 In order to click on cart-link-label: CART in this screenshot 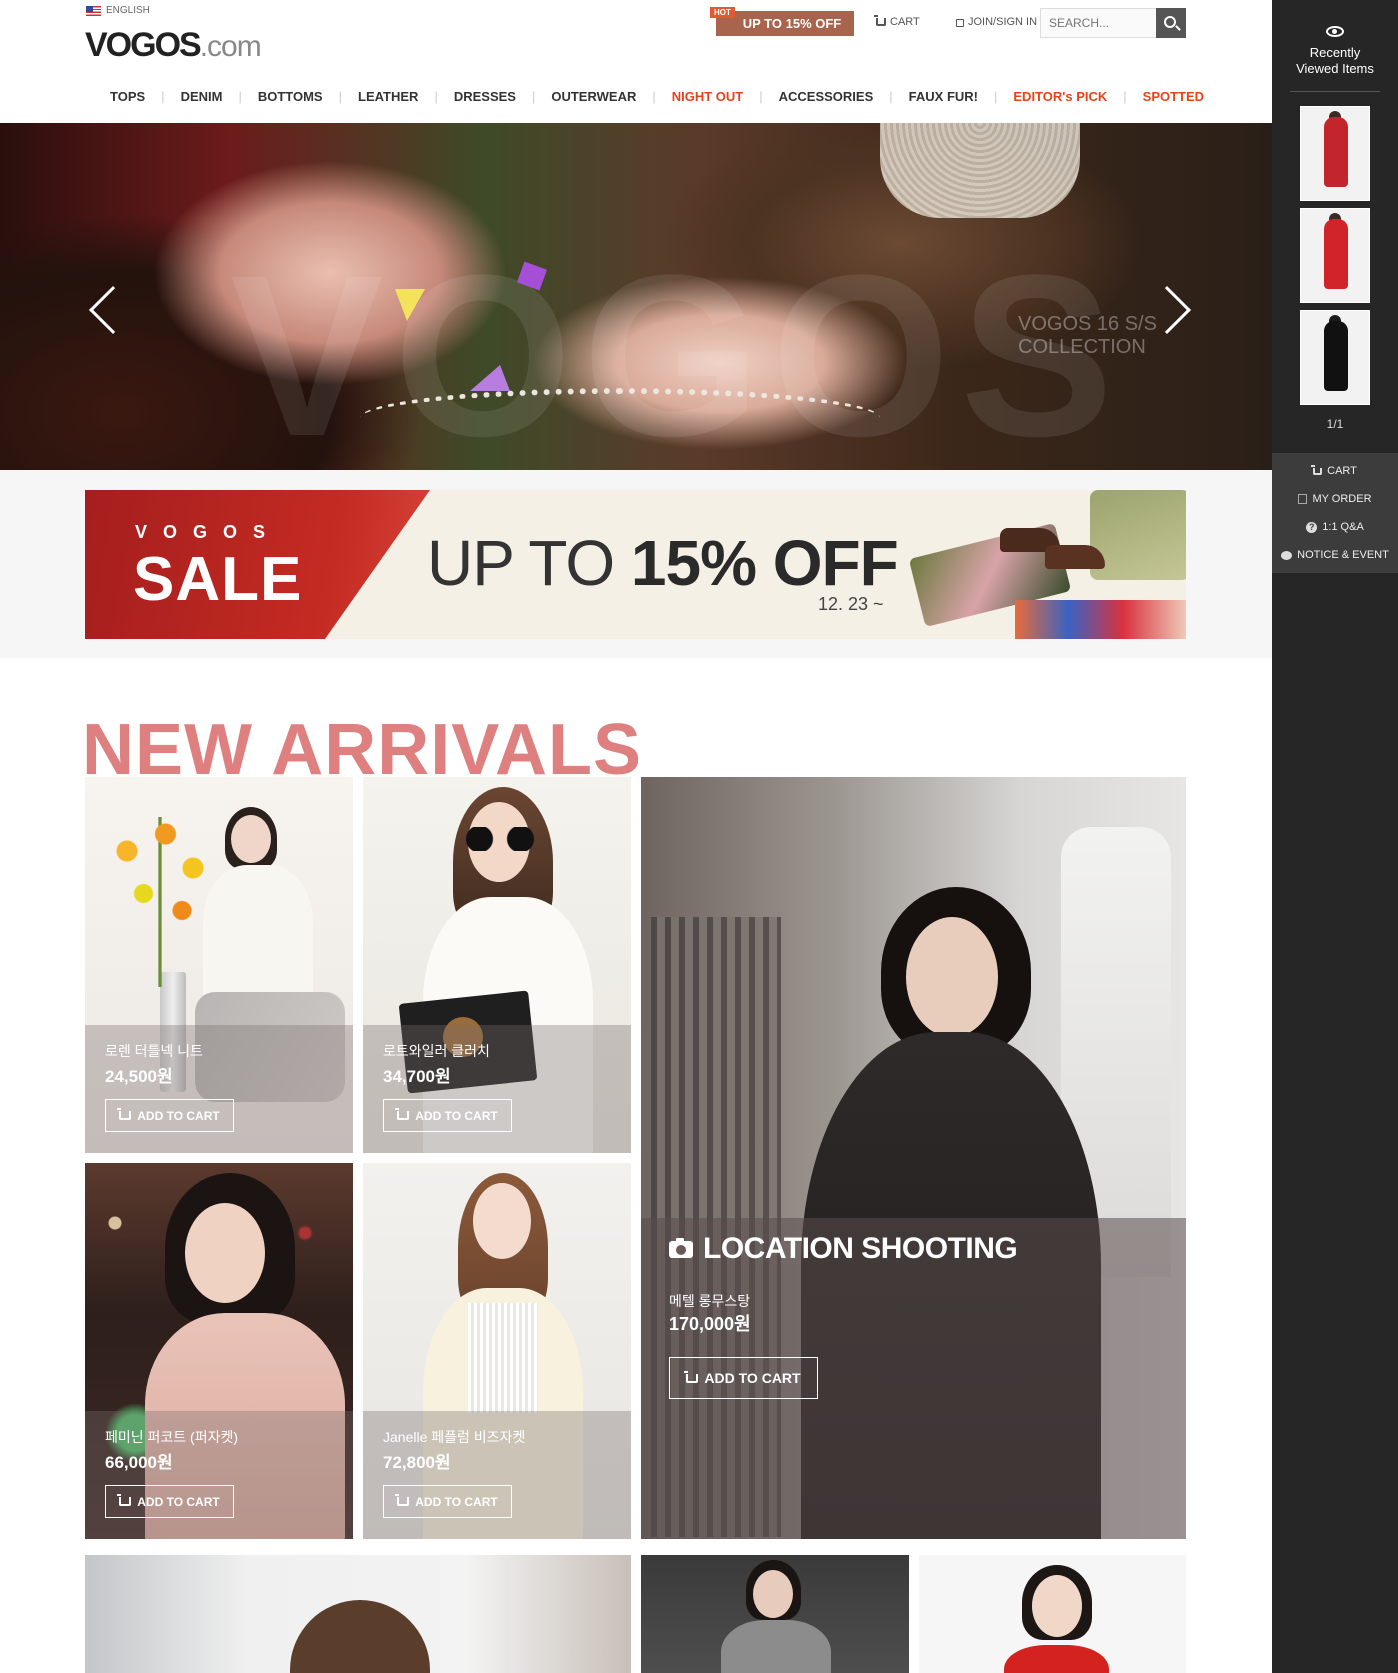, I will do `click(905, 22)`.